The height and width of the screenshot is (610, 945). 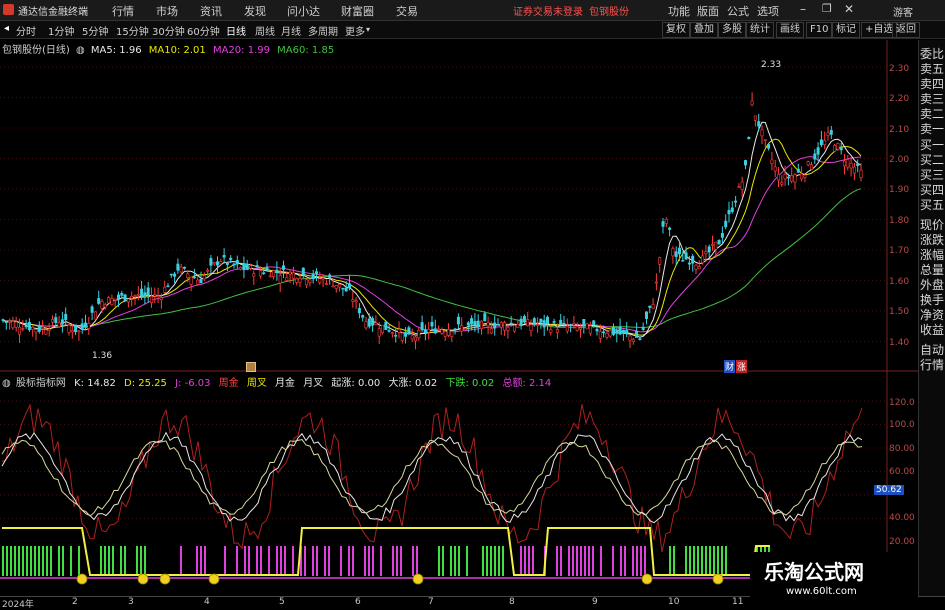 What do you see at coordinates (932, 190) in the screenshot?
I see `side-item-buy4: 买四` at bounding box center [932, 190].